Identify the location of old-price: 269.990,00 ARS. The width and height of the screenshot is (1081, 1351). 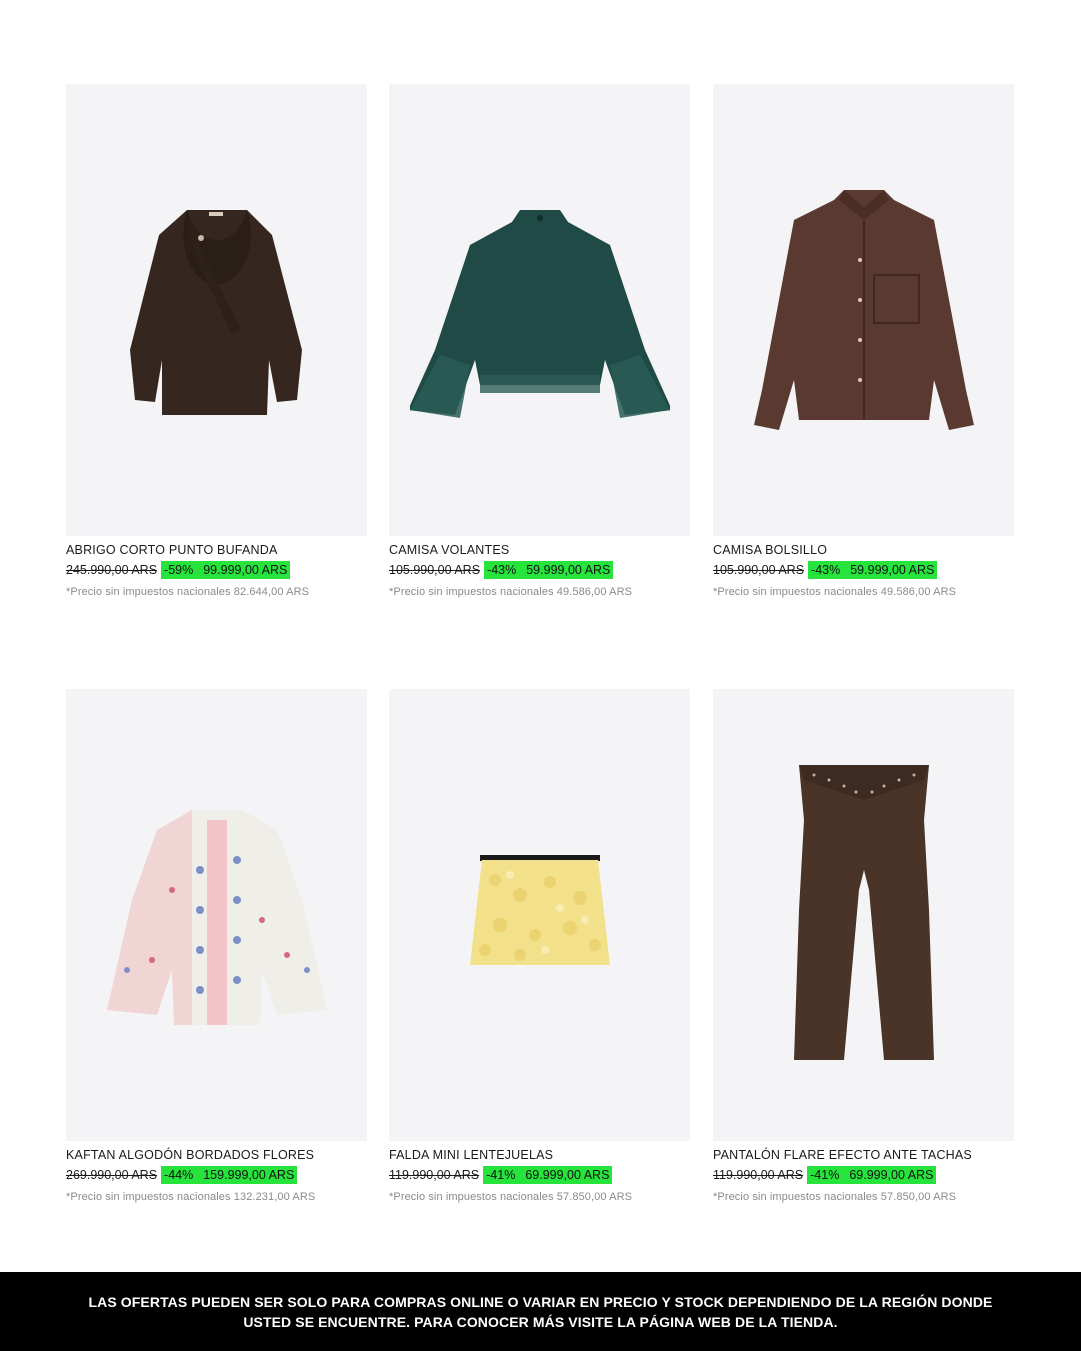
(112, 1175).